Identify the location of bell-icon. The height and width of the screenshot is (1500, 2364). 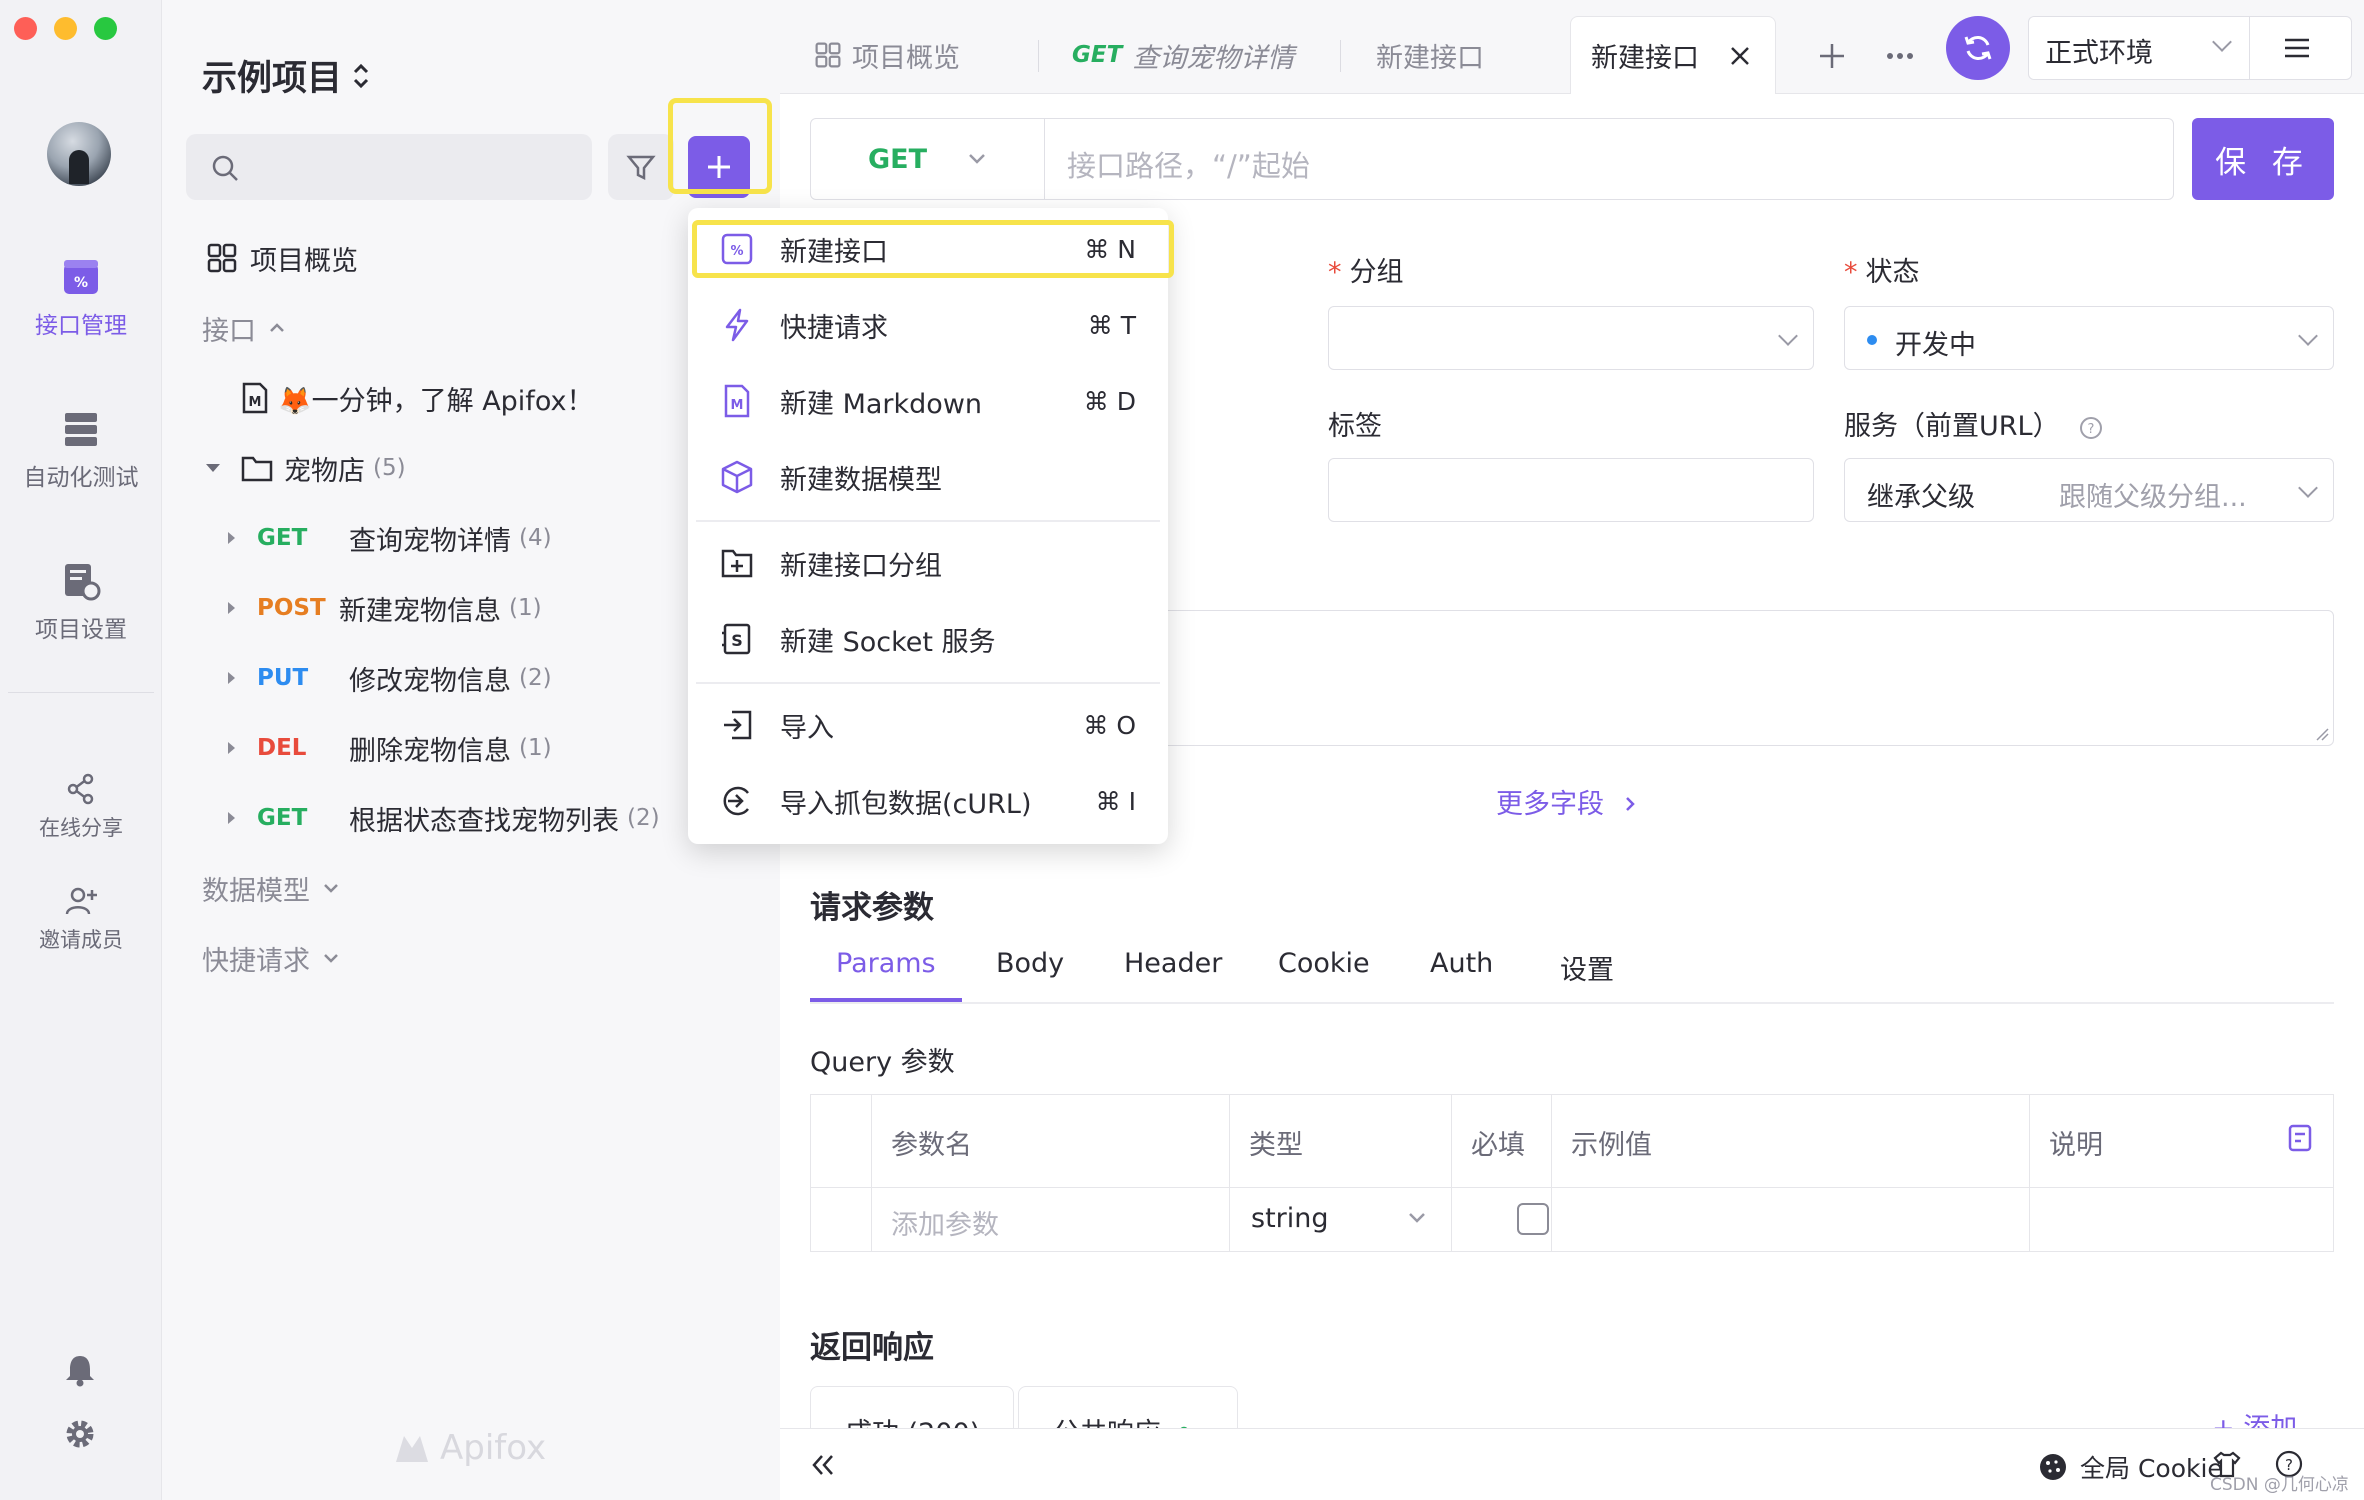
(80, 1370).